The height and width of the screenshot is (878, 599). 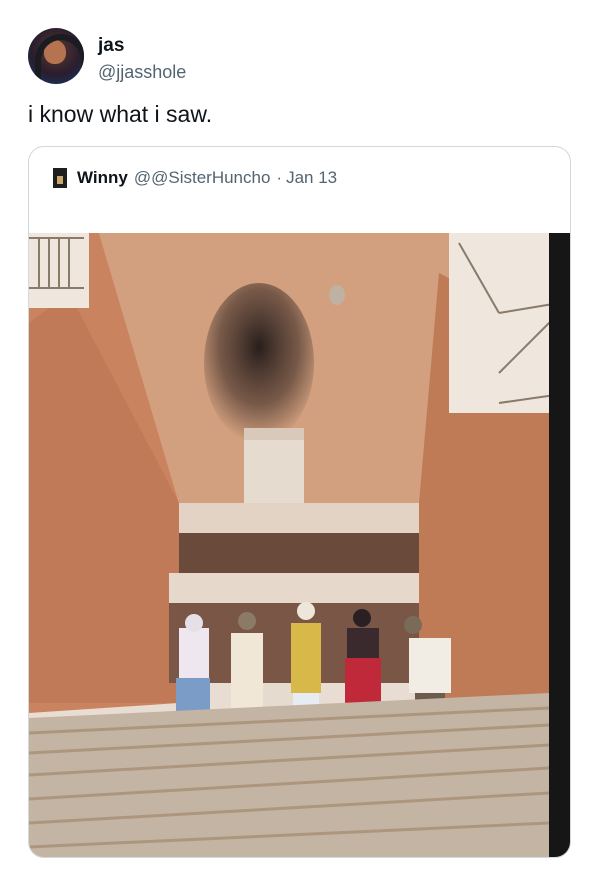 What do you see at coordinates (142, 46) in the screenshot?
I see `author-display-name: jas` at bounding box center [142, 46].